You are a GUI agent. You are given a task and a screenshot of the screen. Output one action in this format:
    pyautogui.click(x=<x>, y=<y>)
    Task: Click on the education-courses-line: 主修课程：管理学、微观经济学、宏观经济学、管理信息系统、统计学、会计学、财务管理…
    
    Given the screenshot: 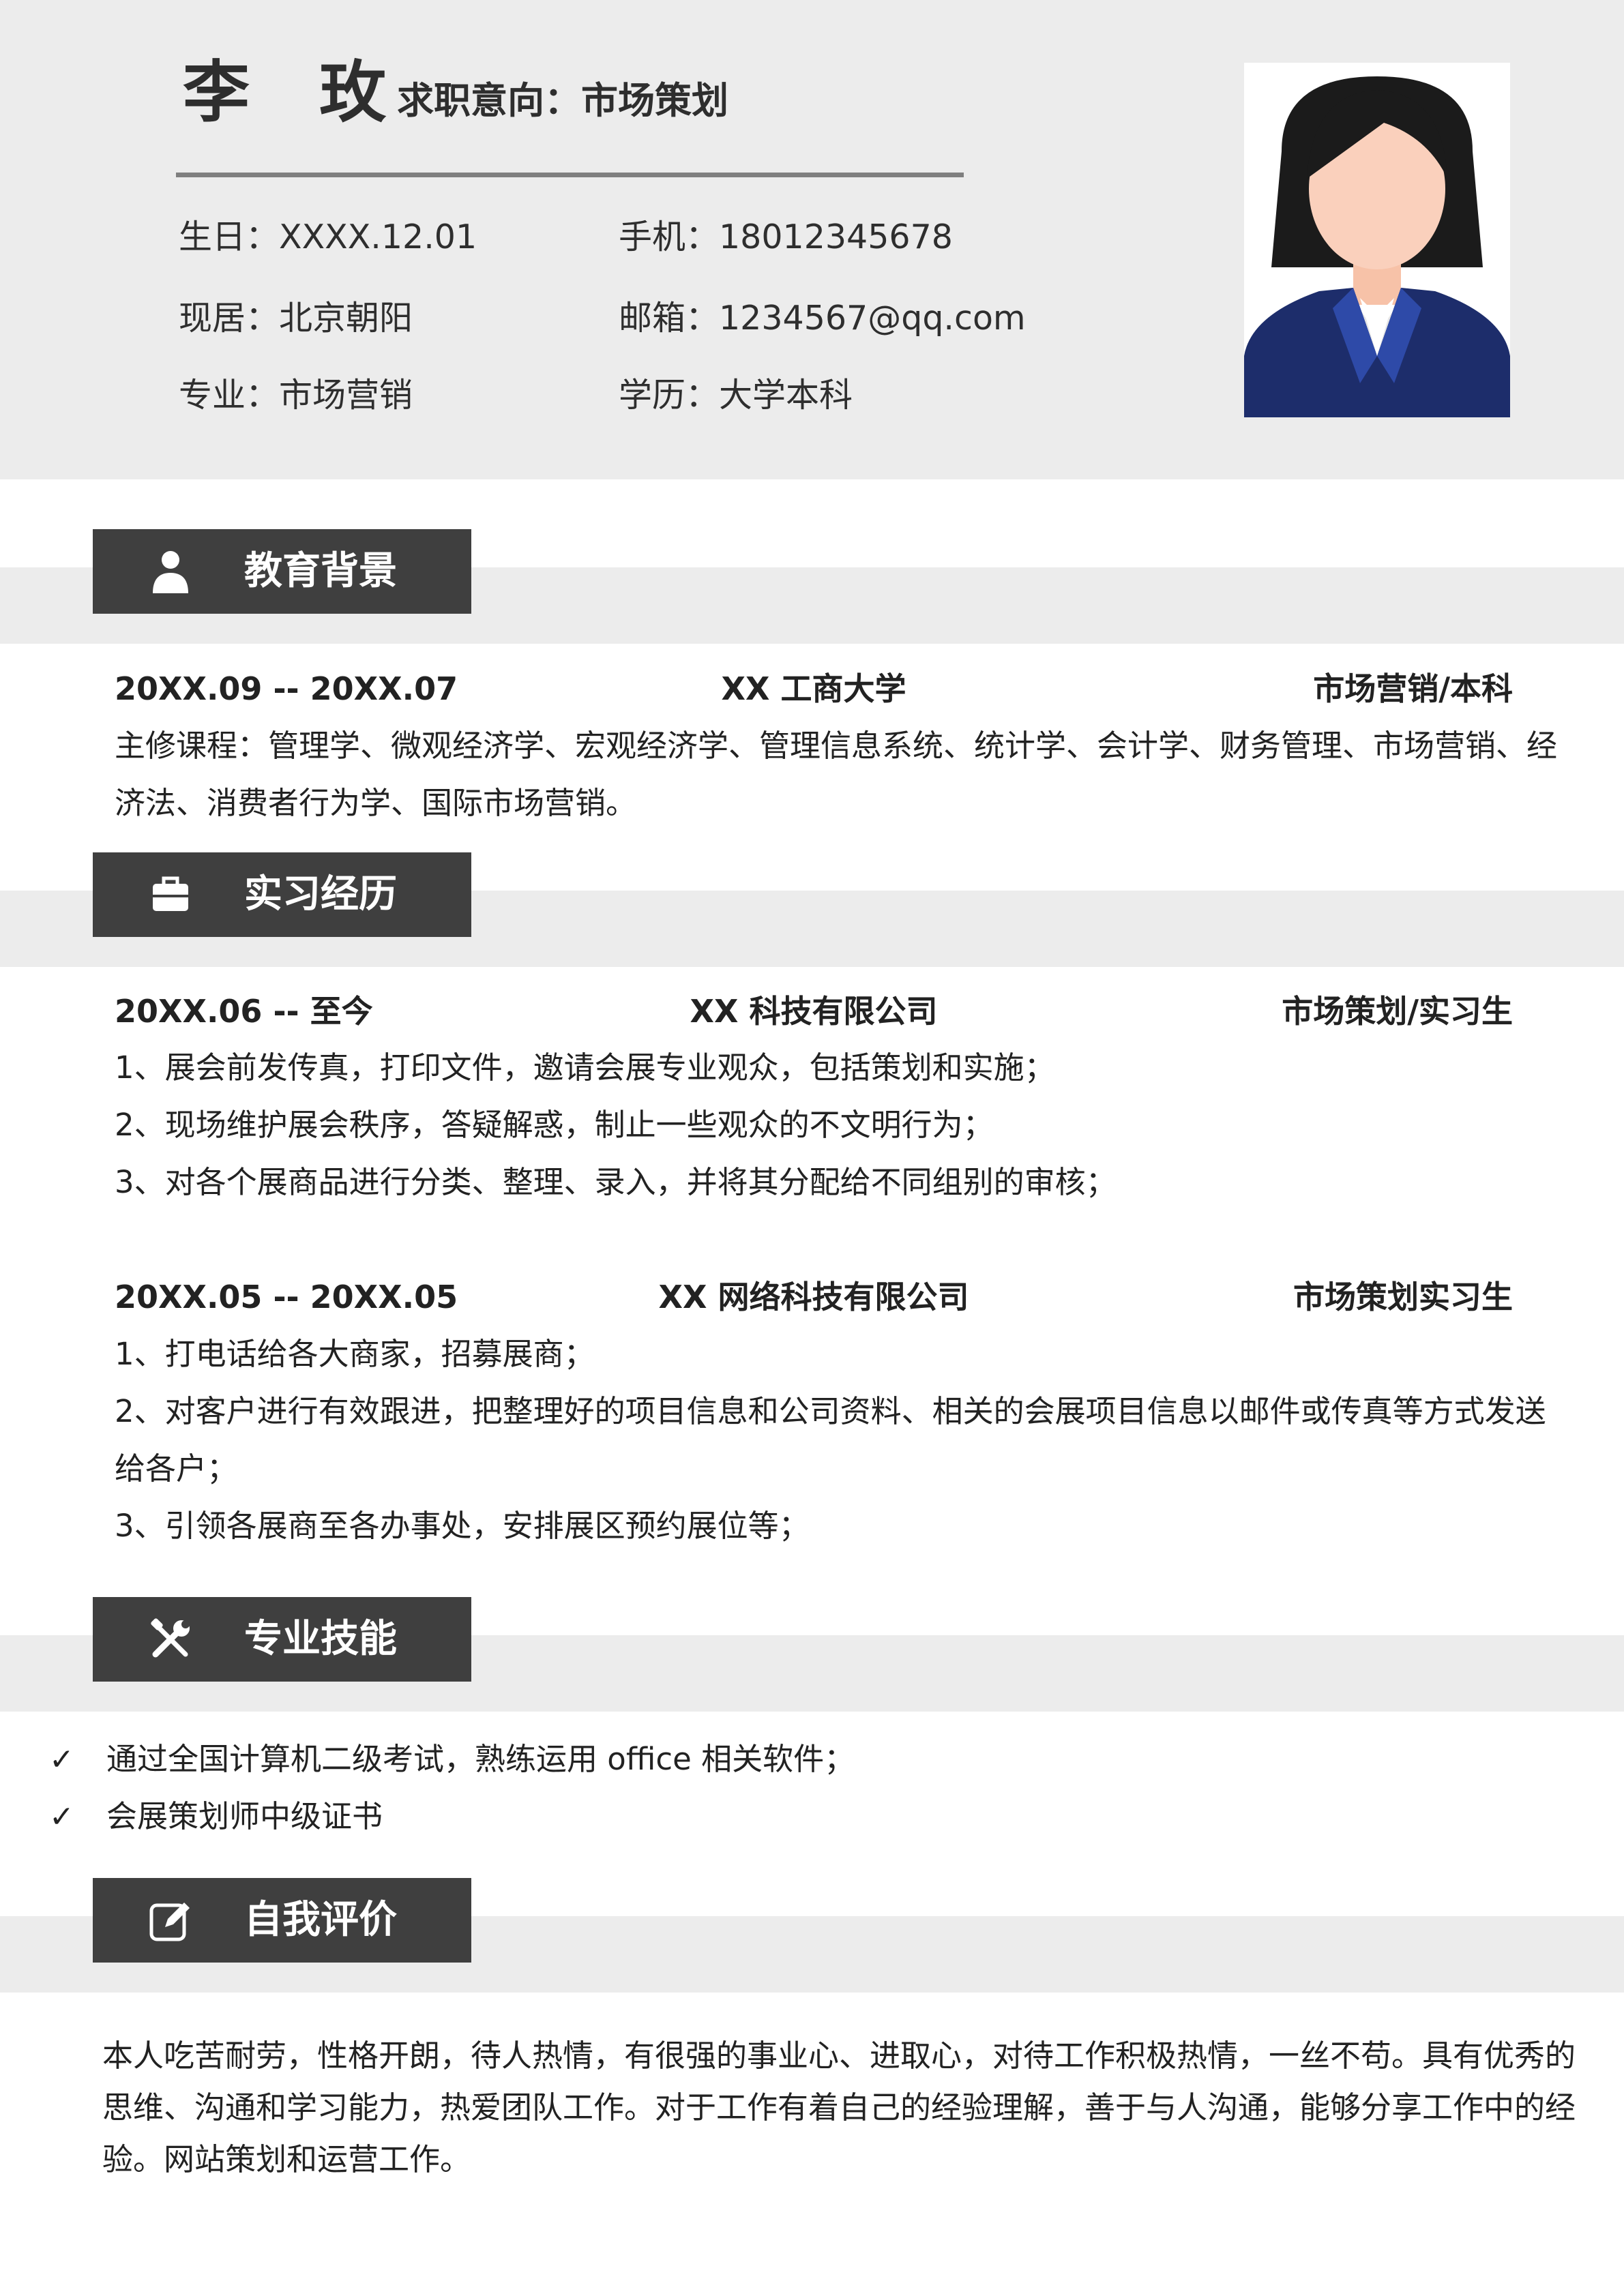 What is the action you would take?
    pyautogui.click(x=836, y=746)
    